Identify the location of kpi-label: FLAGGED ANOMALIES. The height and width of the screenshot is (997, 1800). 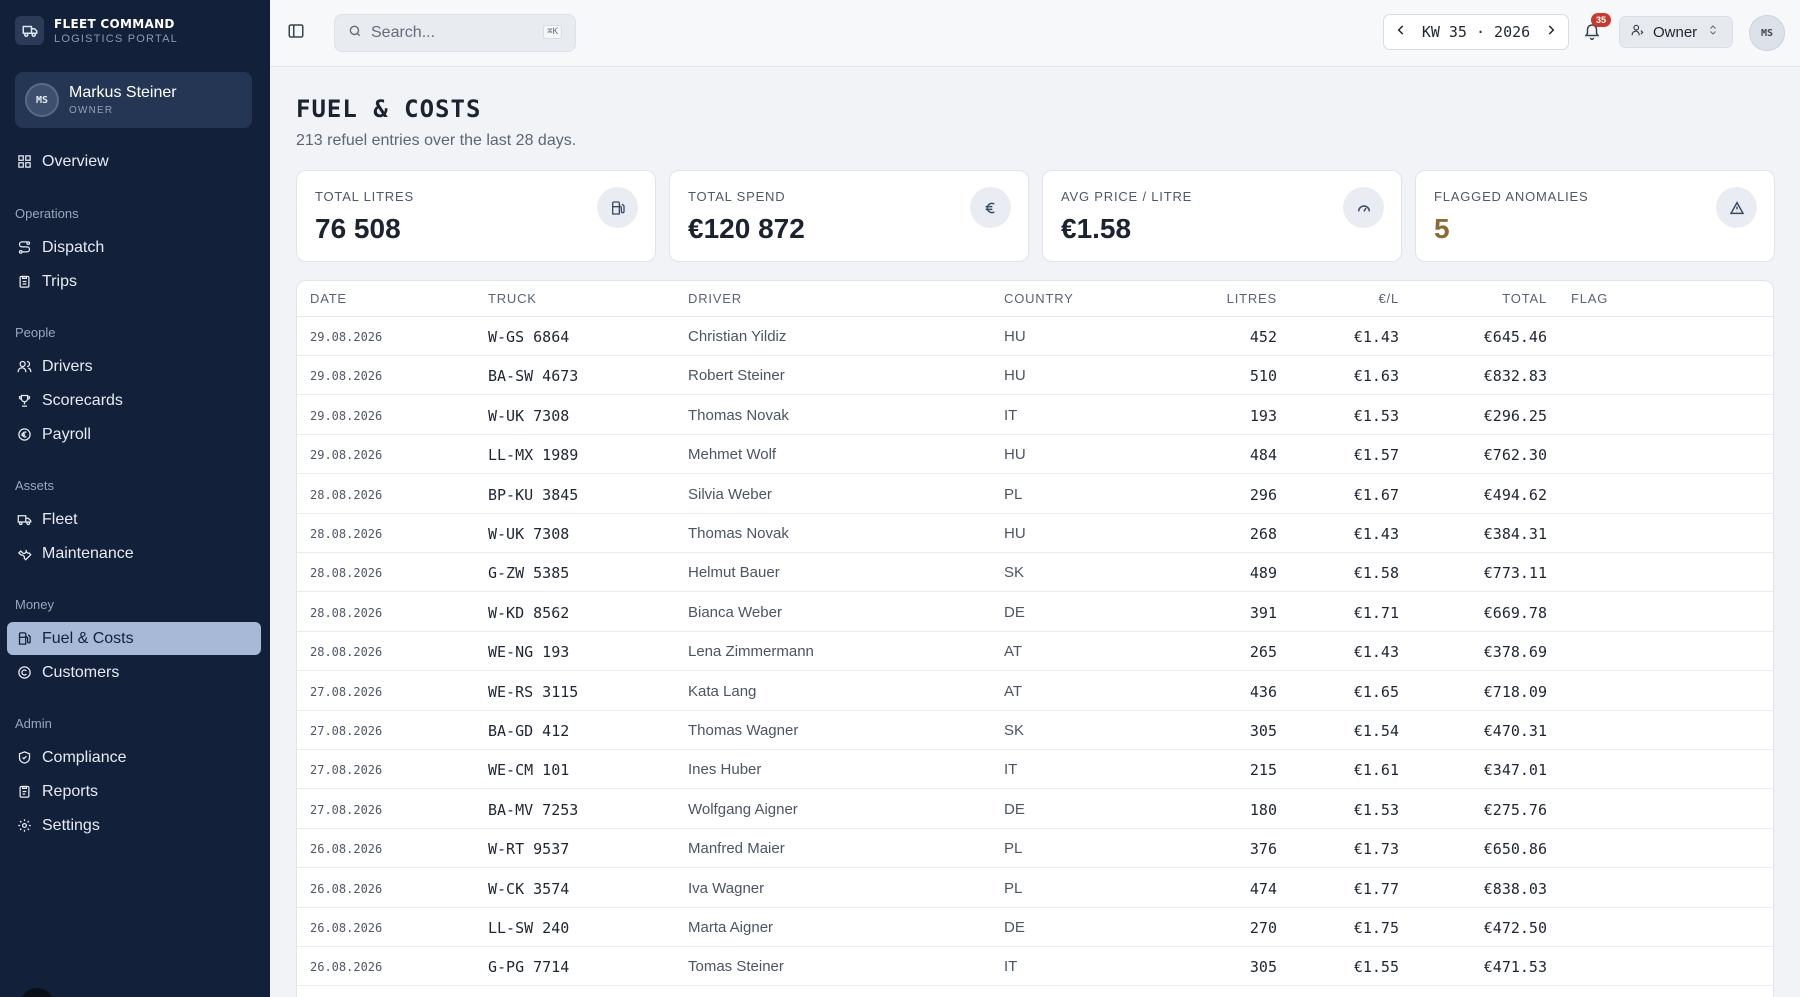
(1511, 196).